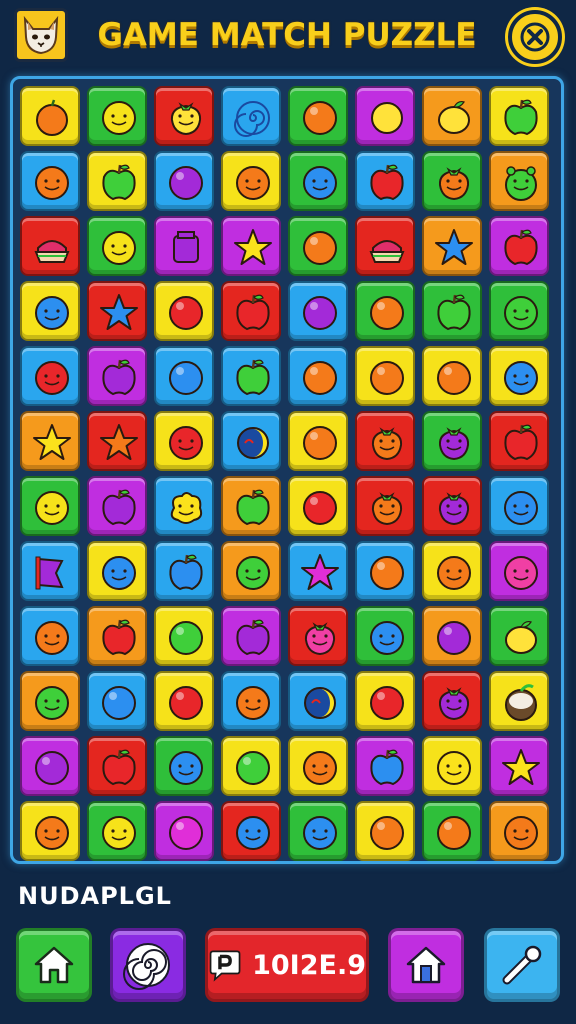 This screenshot has width=576, height=1024. I want to click on house-button, so click(426, 965).